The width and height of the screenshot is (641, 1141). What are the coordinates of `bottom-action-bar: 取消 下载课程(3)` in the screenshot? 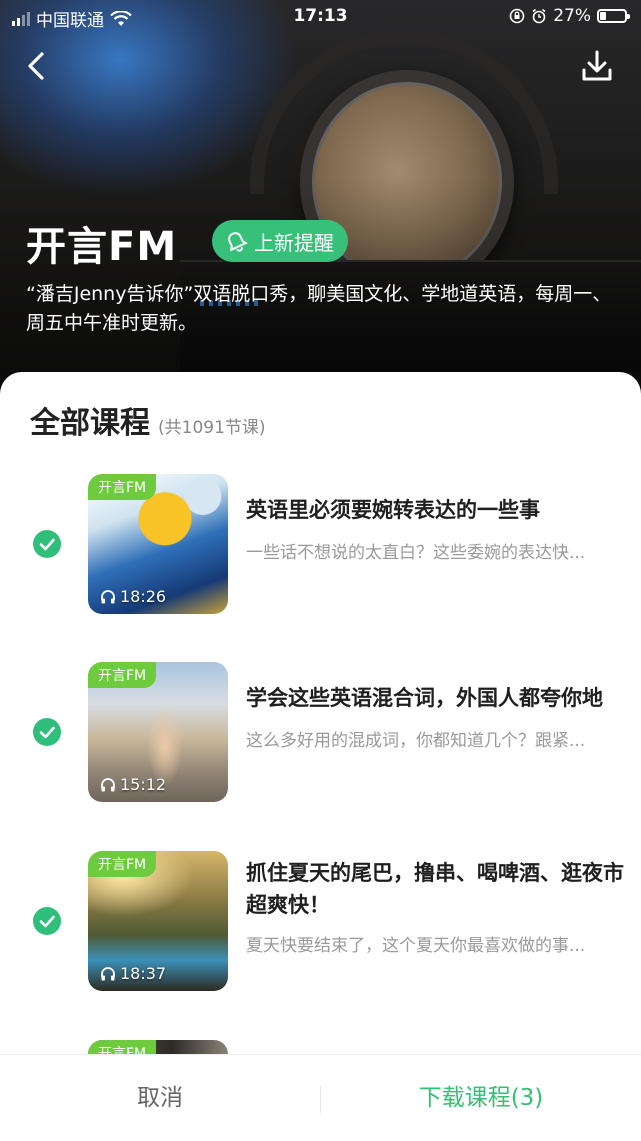 It's located at (320, 1097).